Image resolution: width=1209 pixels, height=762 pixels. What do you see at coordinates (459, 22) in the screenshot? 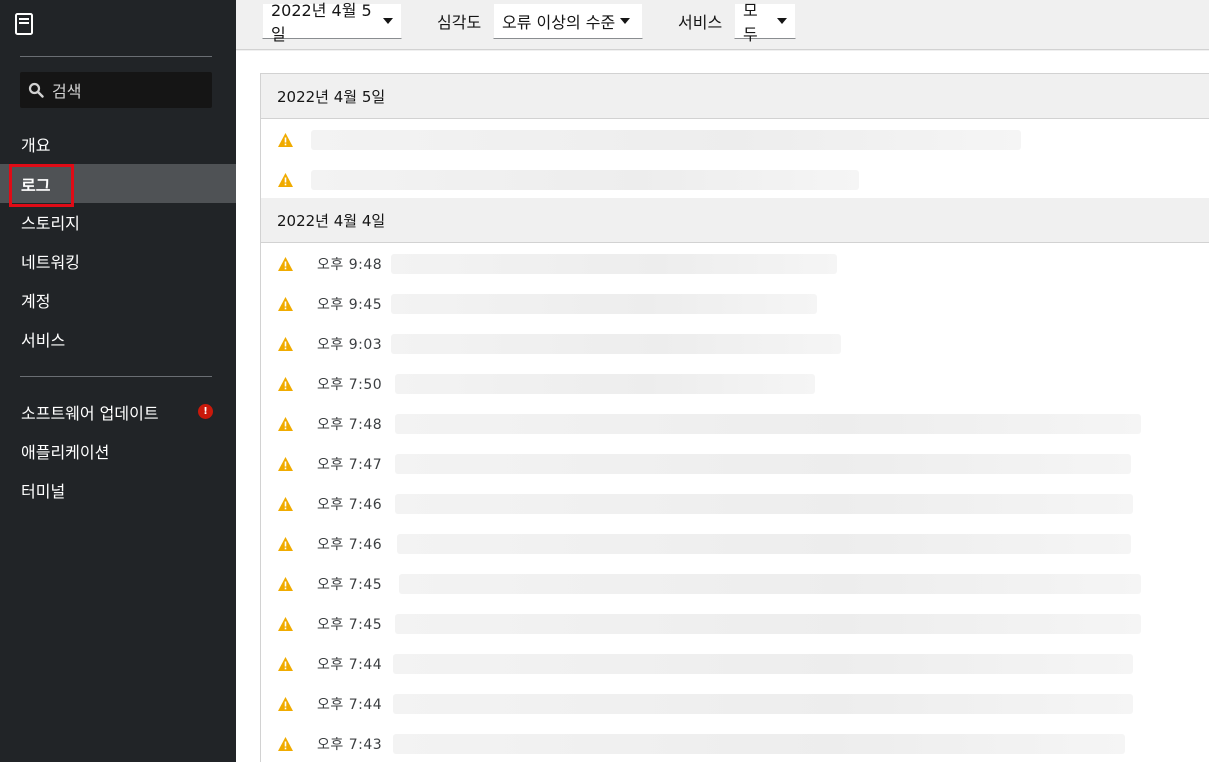
I see `severity-label: 심각도` at bounding box center [459, 22].